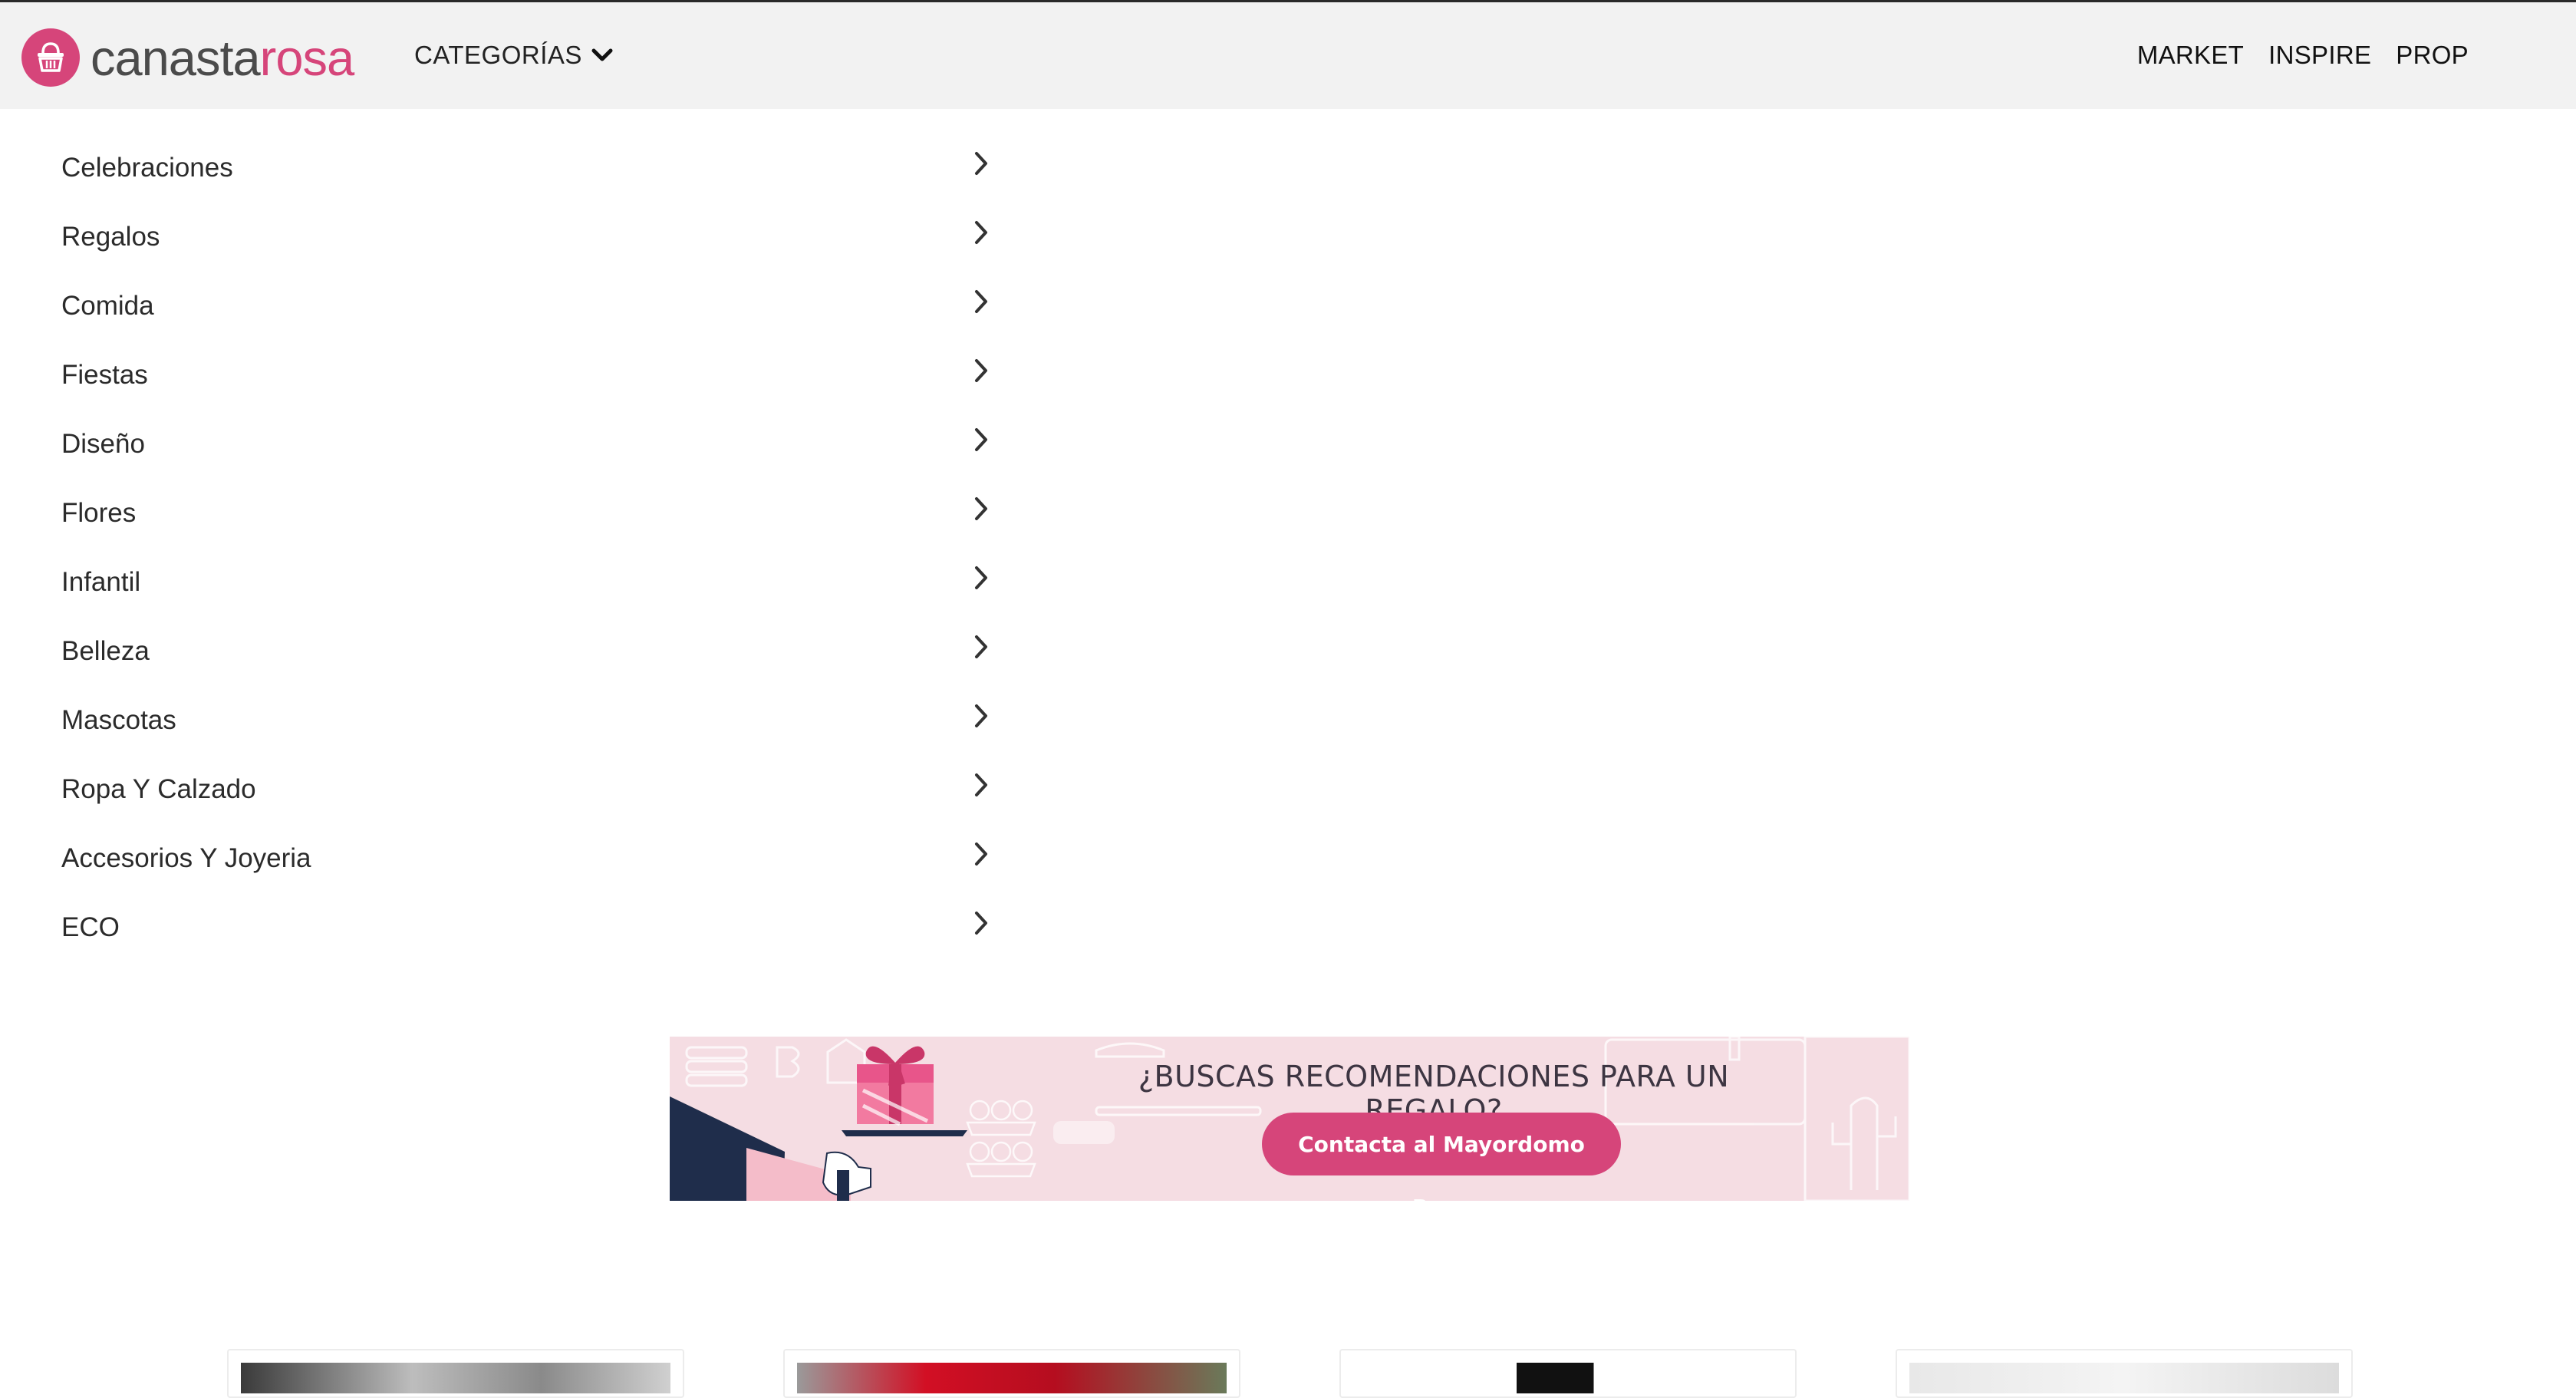 This screenshot has width=2576, height=1398. Describe the element at coordinates (110, 237) in the screenshot. I see `category-item-label: Regalos` at that location.